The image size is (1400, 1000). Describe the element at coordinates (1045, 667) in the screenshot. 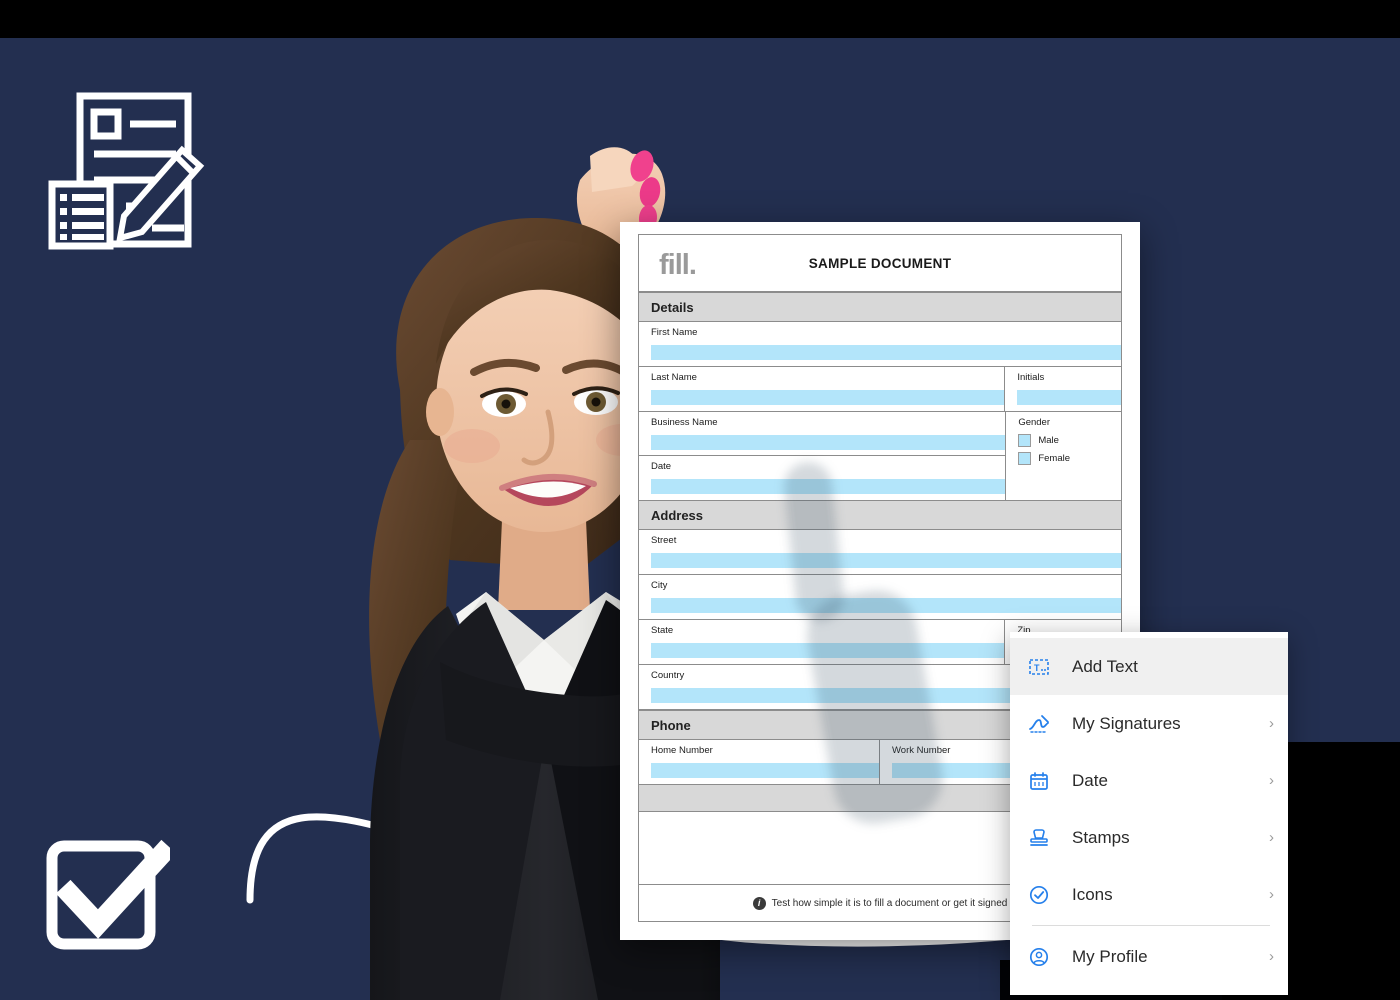

I see `add-text-icon: T` at that location.